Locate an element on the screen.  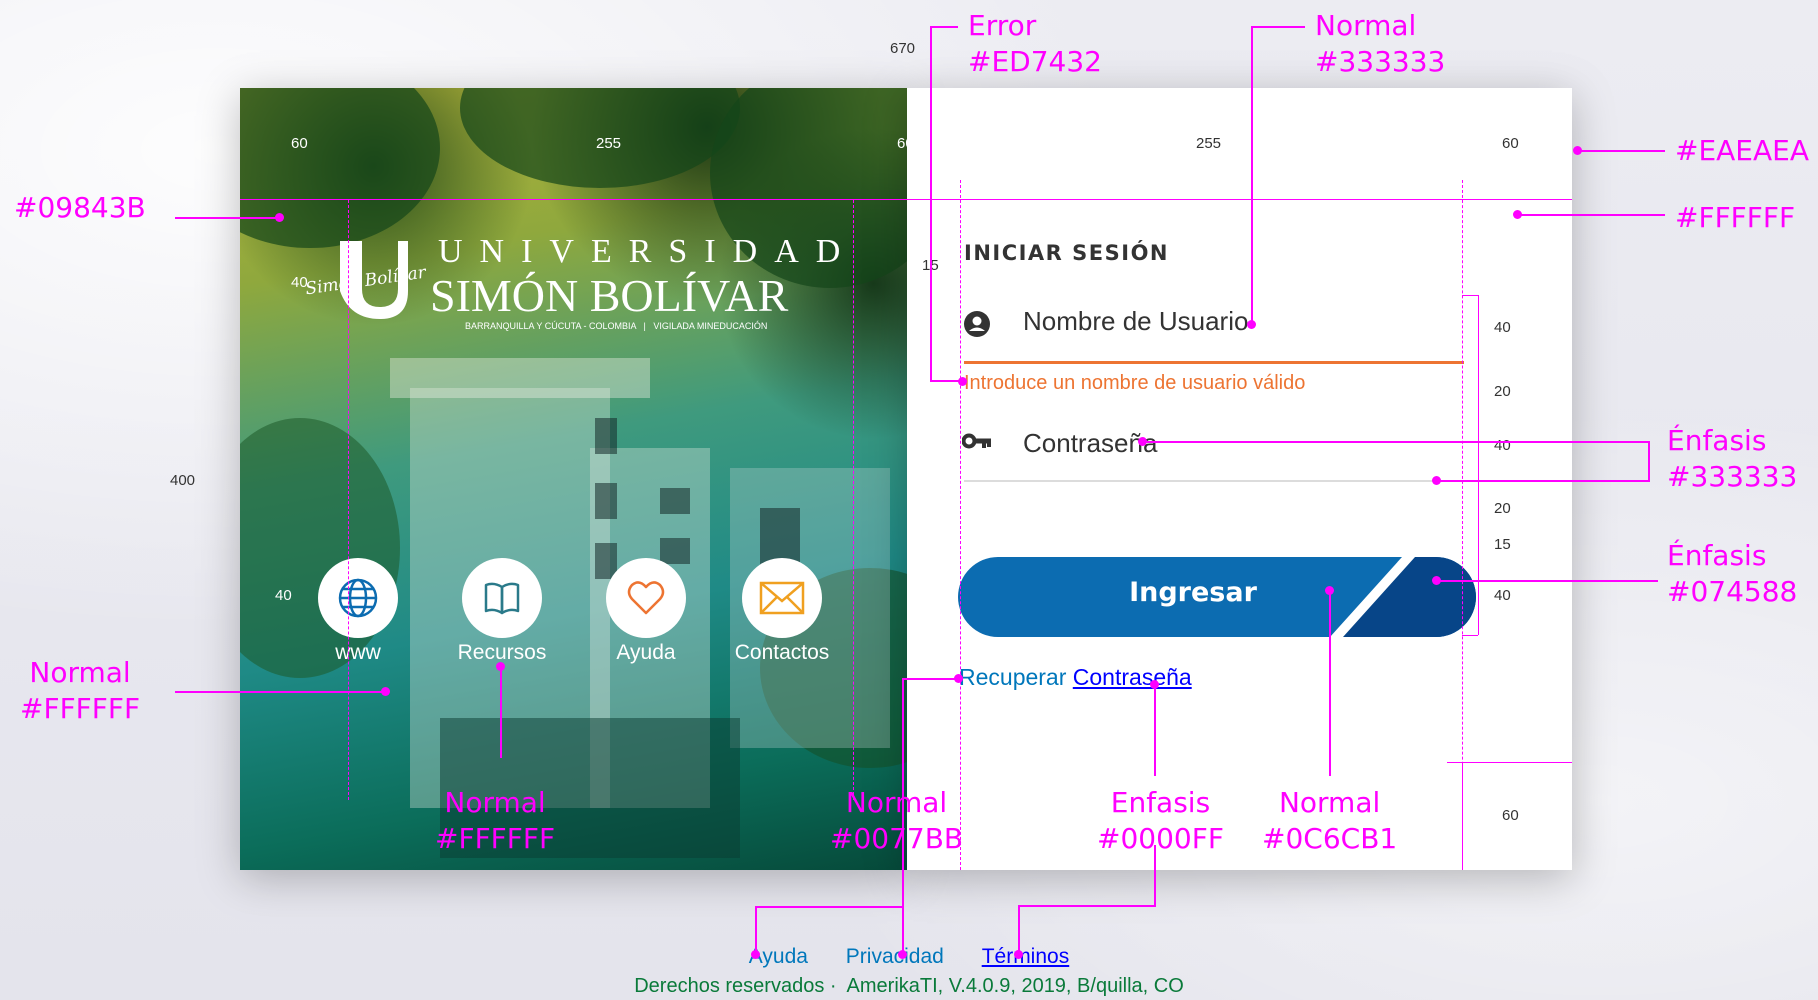
heart-icon is located at coordinates (646, 598).